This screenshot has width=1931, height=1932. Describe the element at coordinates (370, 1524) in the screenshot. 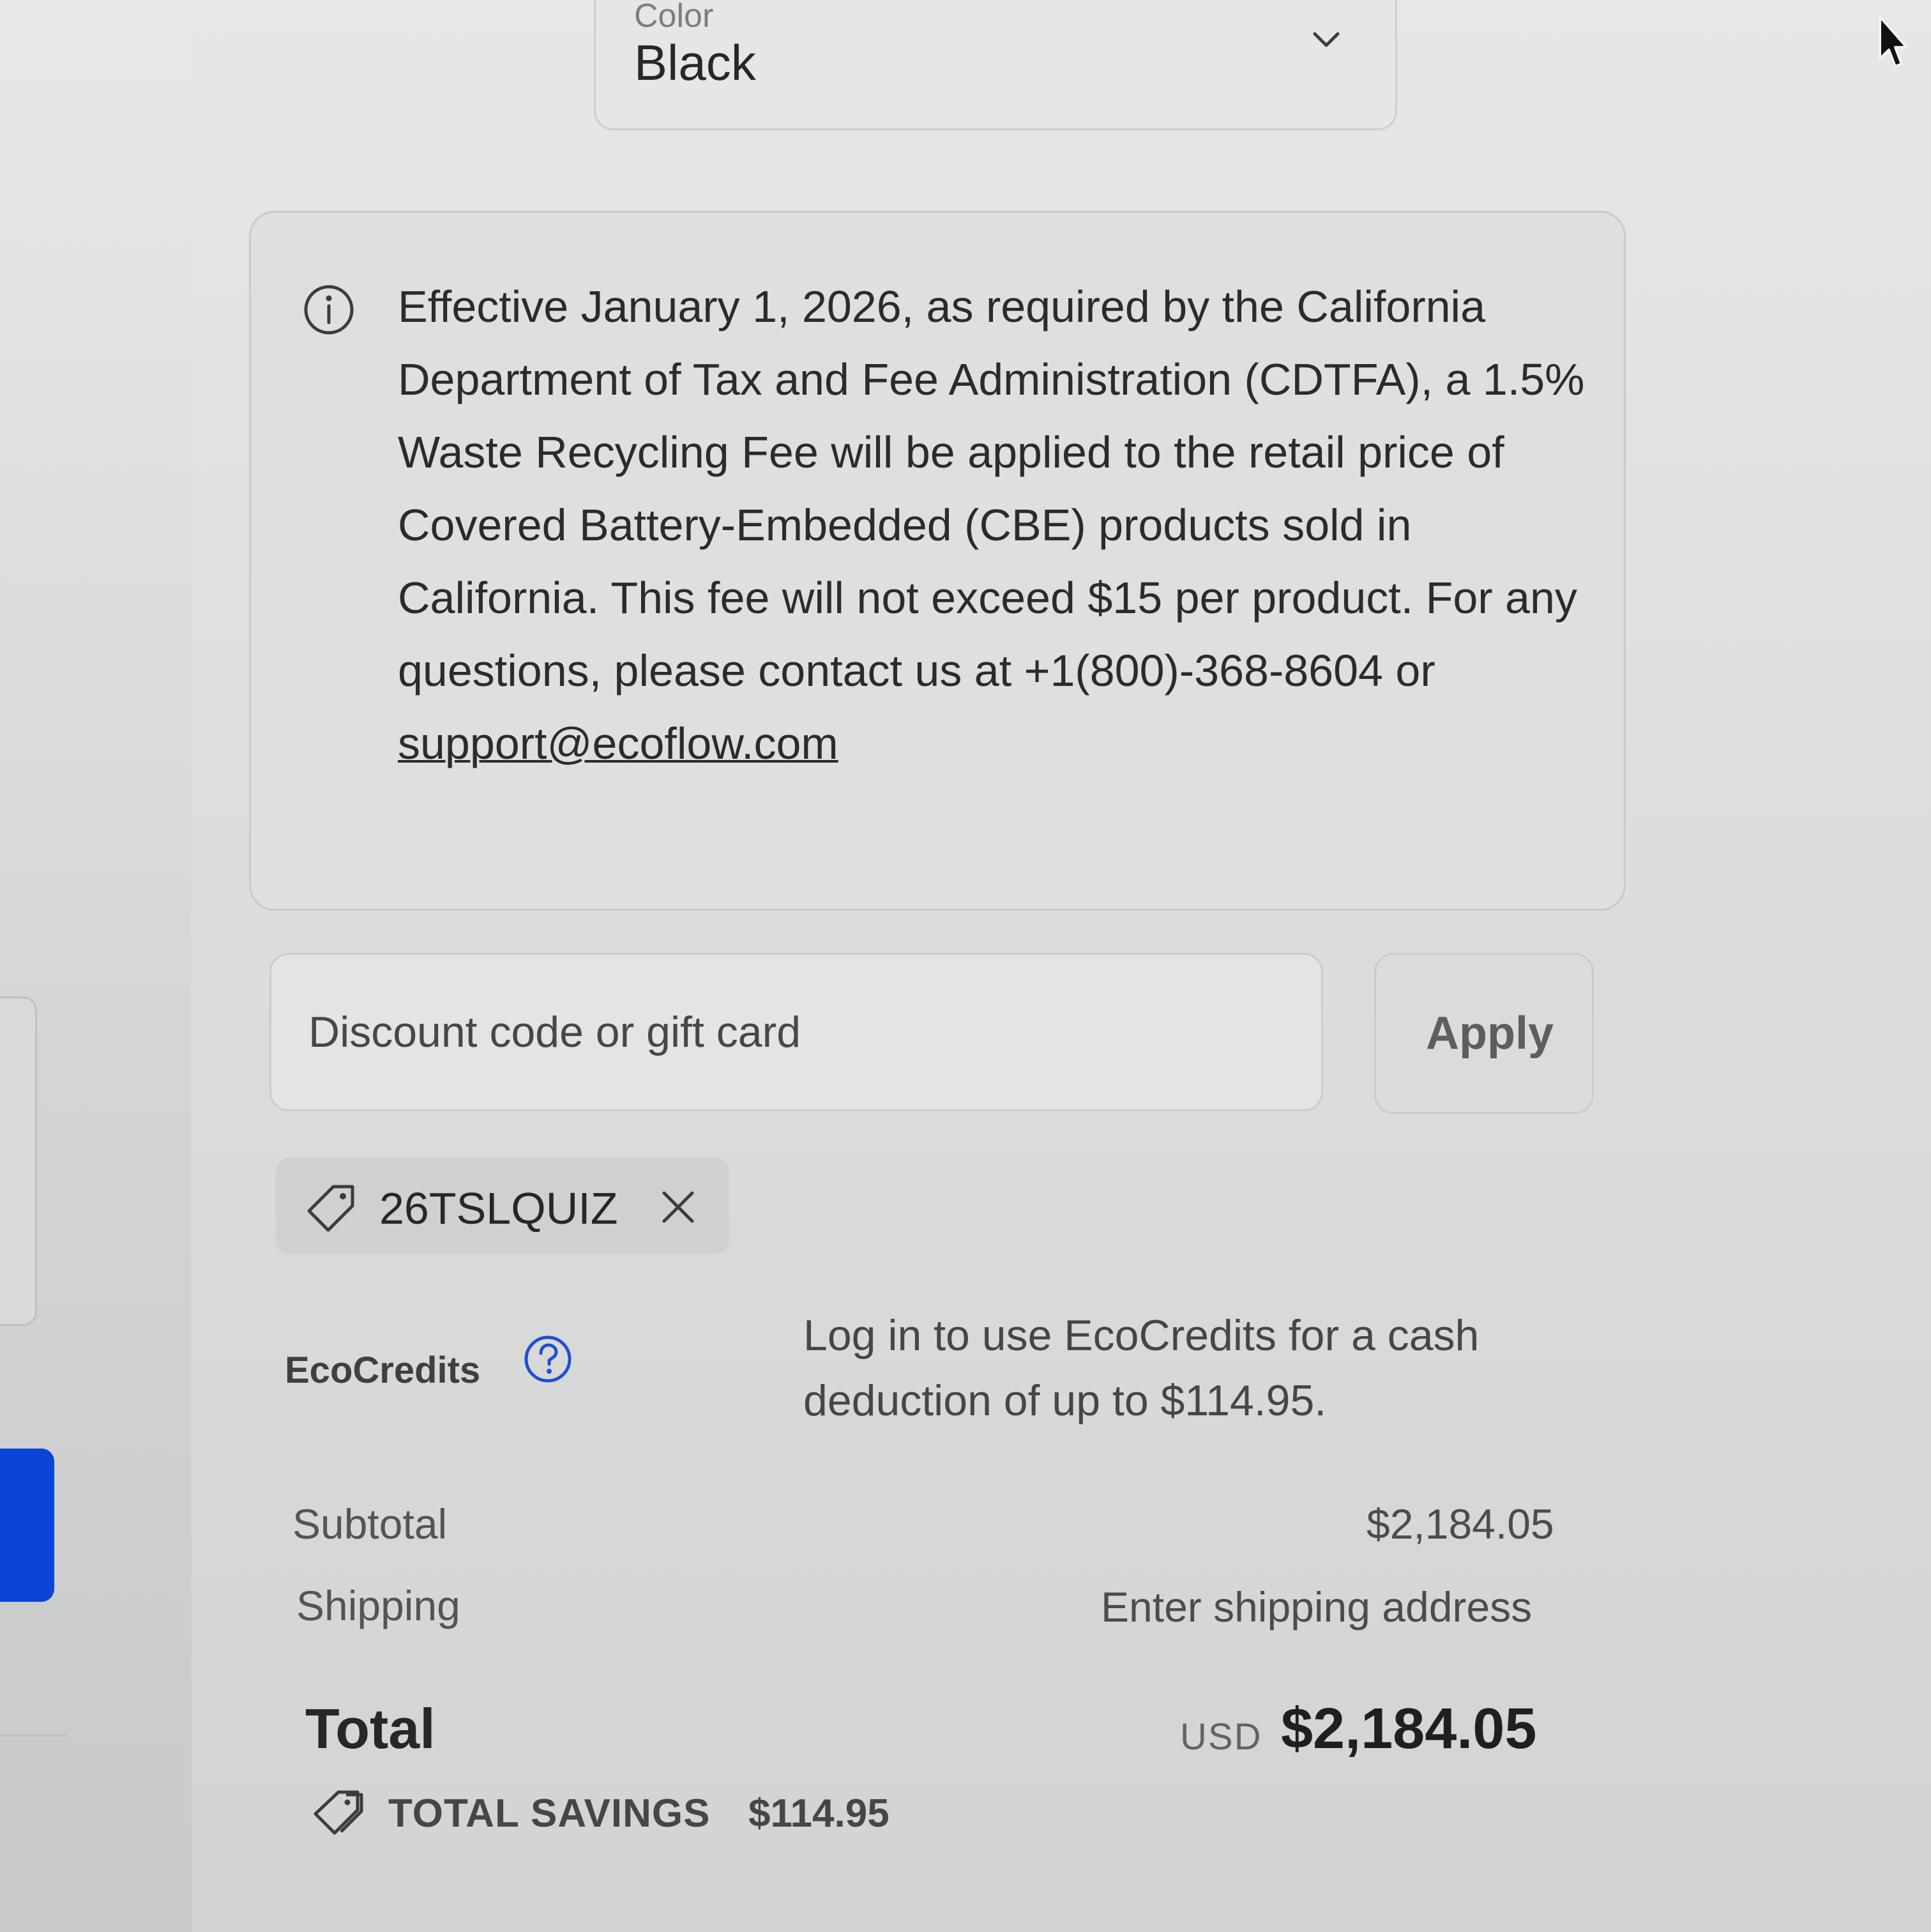

I see `subtotal-label: Subtotal` at that location.